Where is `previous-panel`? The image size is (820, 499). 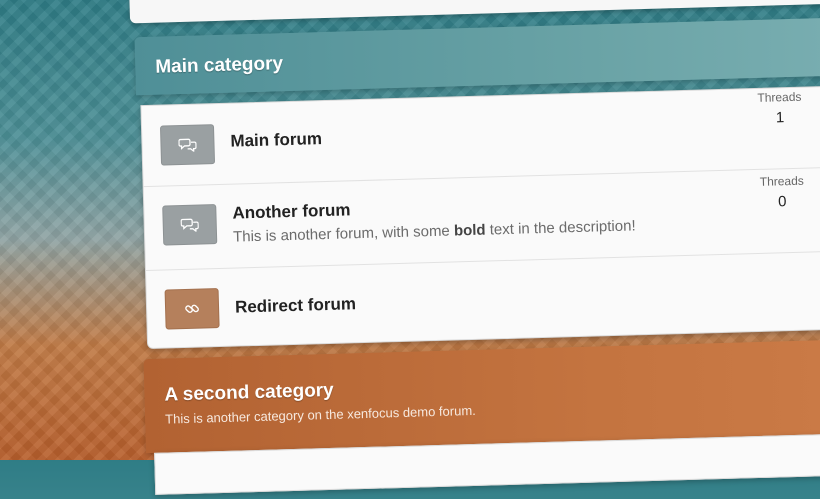
previous-panel is located at coordinates (474, 12).